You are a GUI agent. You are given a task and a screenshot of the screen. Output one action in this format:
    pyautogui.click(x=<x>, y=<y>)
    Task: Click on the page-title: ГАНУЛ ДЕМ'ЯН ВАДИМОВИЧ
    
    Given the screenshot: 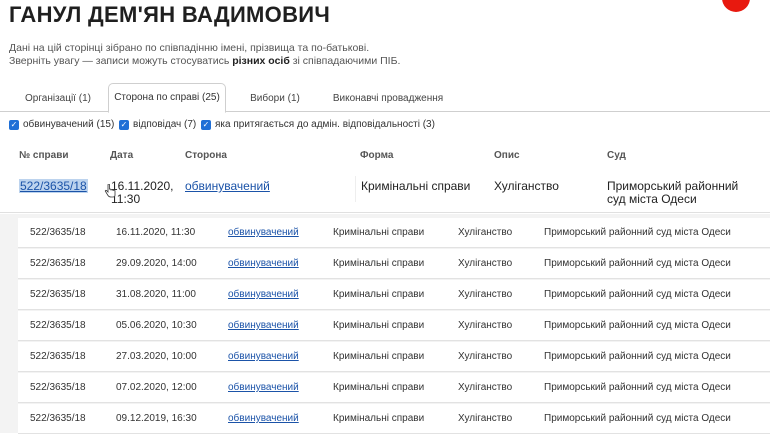 What is the action you would take?
    pyautogui.click(x=170, y=14)
    